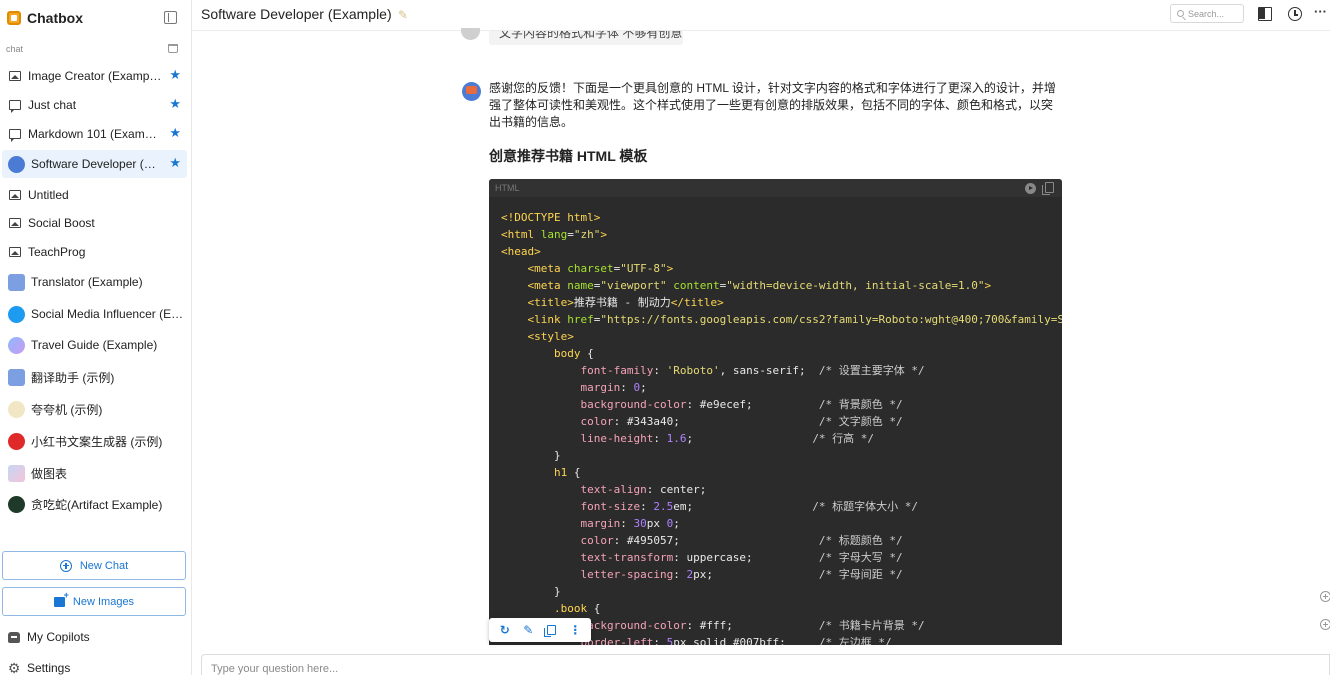 This screenshot has width=1330, height=675. I want to click on session-item: 夸夸机 (示例), so click(94, 409).